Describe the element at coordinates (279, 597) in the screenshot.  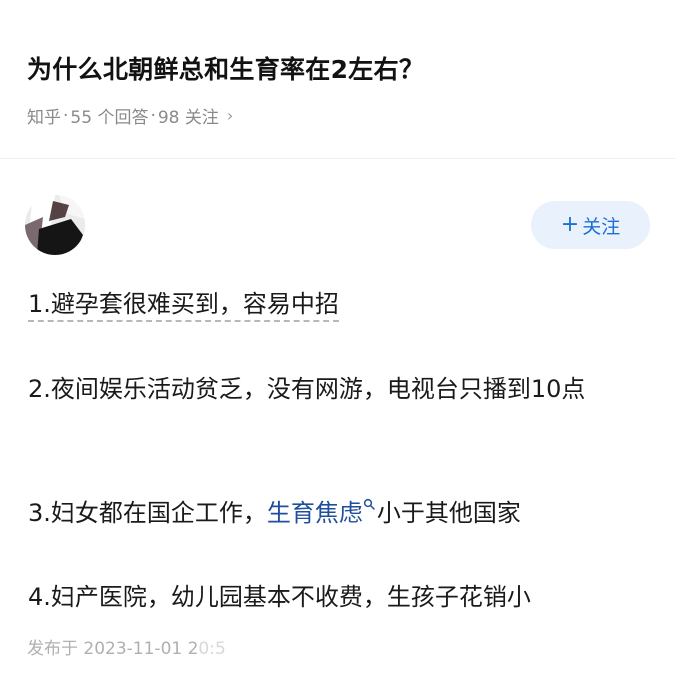
I see `answer-paragraph-4: 4.妇产医院，幼儿园基本不收费，生孩子花销小` at that location.